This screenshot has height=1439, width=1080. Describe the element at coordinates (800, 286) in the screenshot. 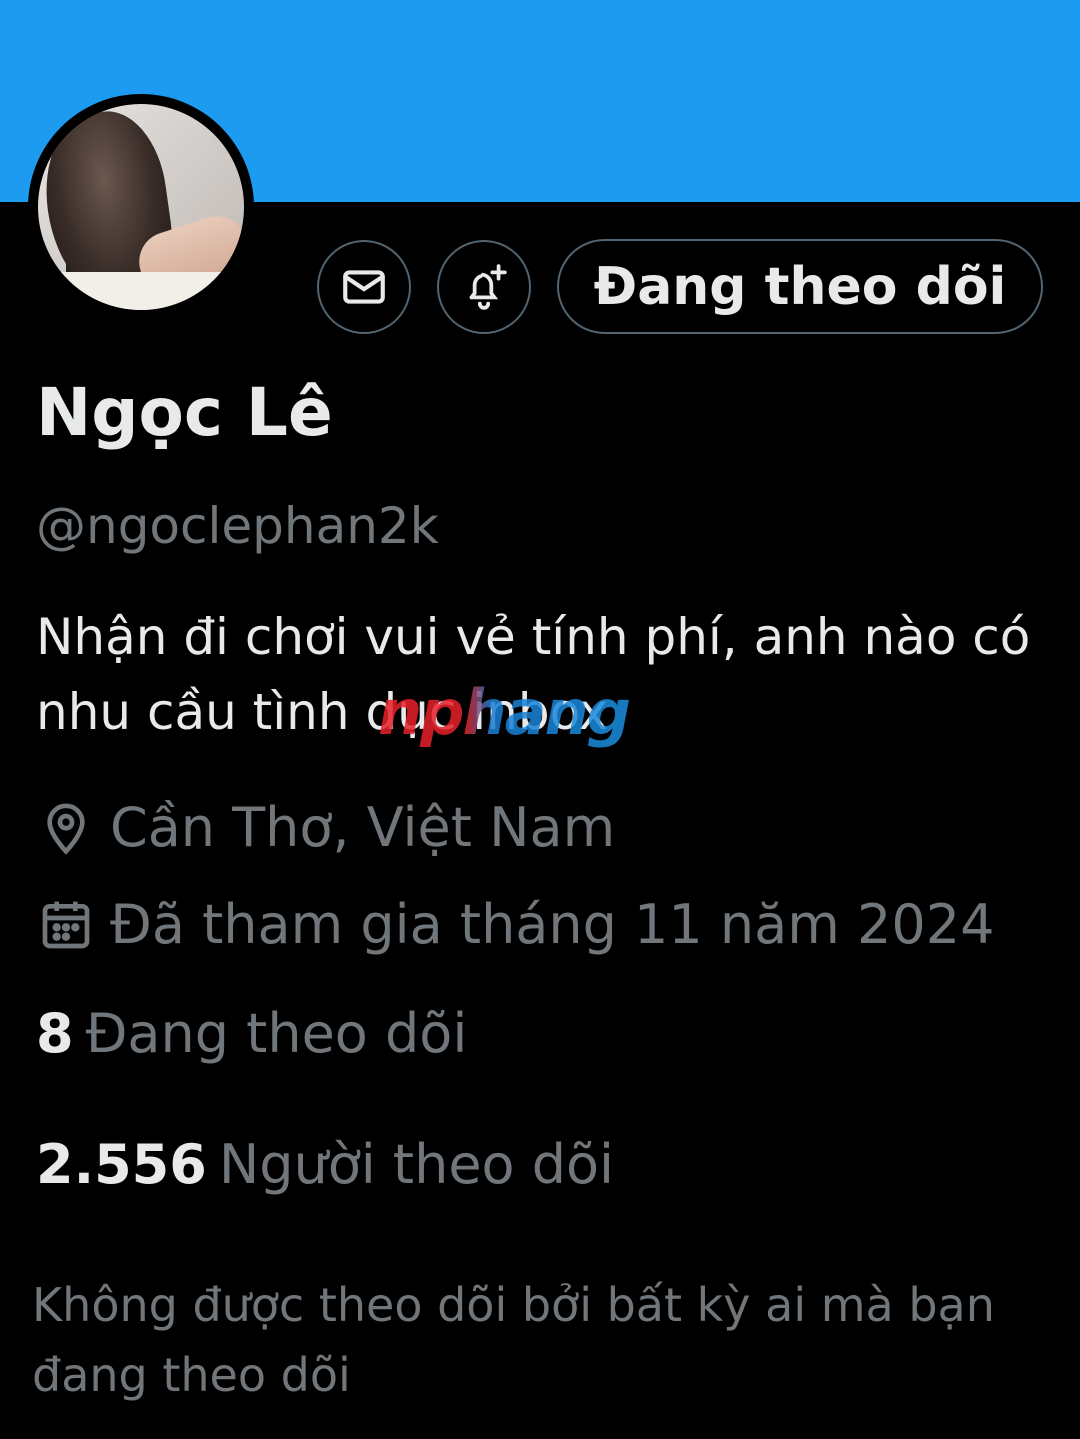

I see `following-button: Đang theo dõi` at that location.